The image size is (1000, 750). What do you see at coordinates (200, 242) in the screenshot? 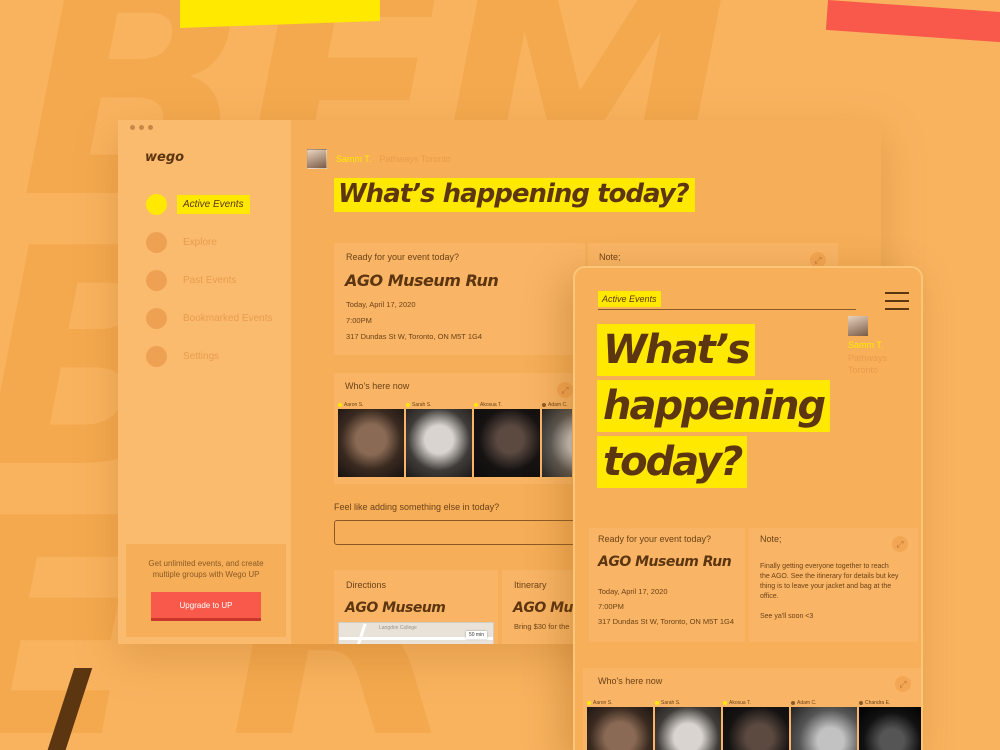
I see `sidebar-item-label: Explore` at bounding box center [200, 242].